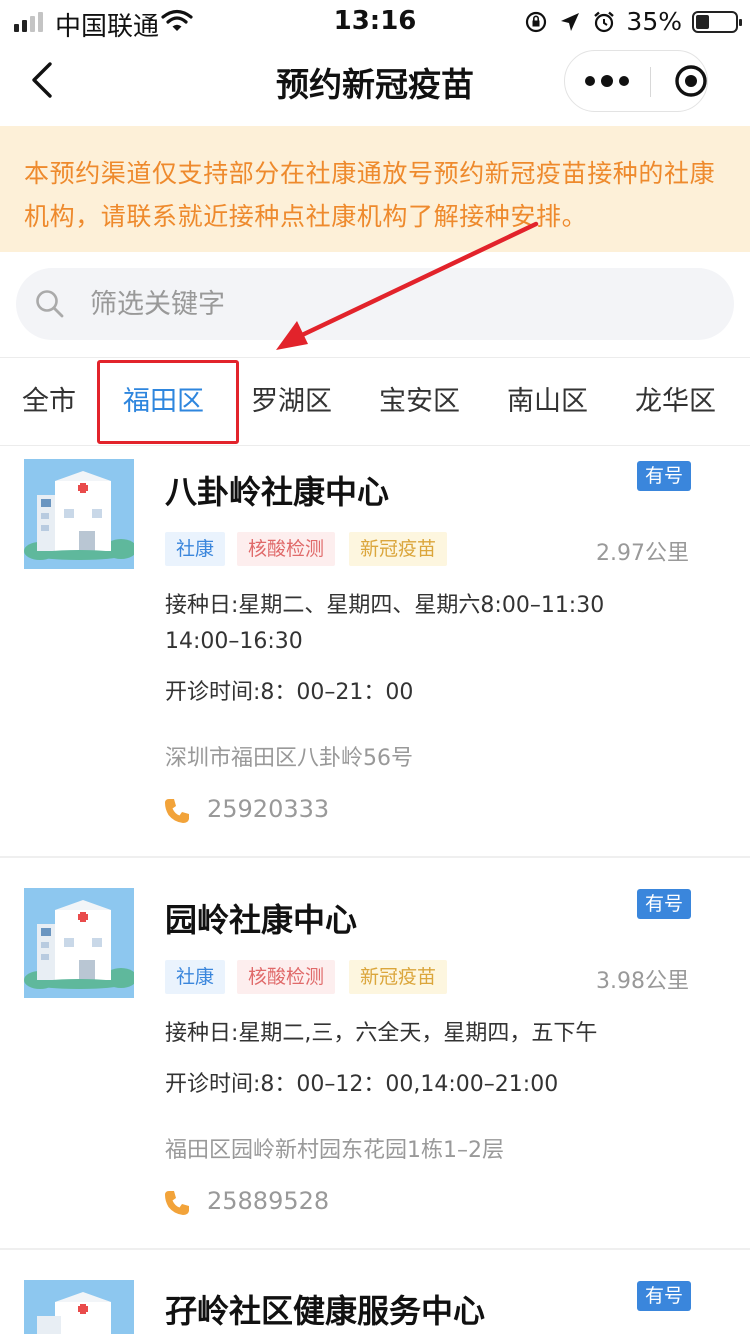 Image resolution: width=750 pixels, height=1334 pixels. Describe the element at coordinates (375, 21) in the screenshot. I see `status-bar: 中国联通 13:16 35%` at that location.